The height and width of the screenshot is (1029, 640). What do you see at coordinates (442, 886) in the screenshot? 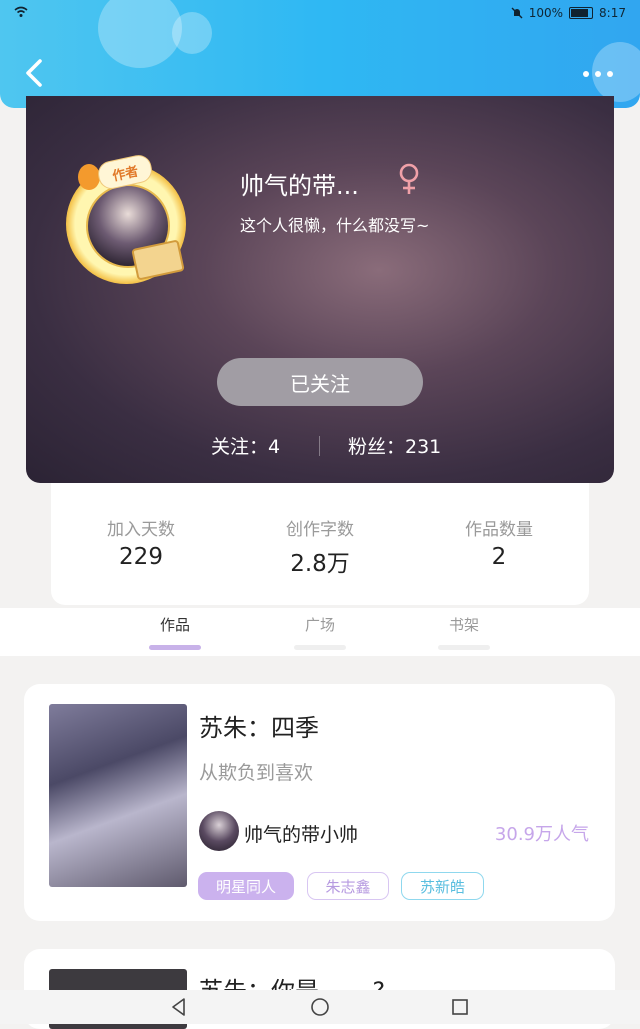
I see `tag-chip: 苏新皓` at bounding box center [442, 886].